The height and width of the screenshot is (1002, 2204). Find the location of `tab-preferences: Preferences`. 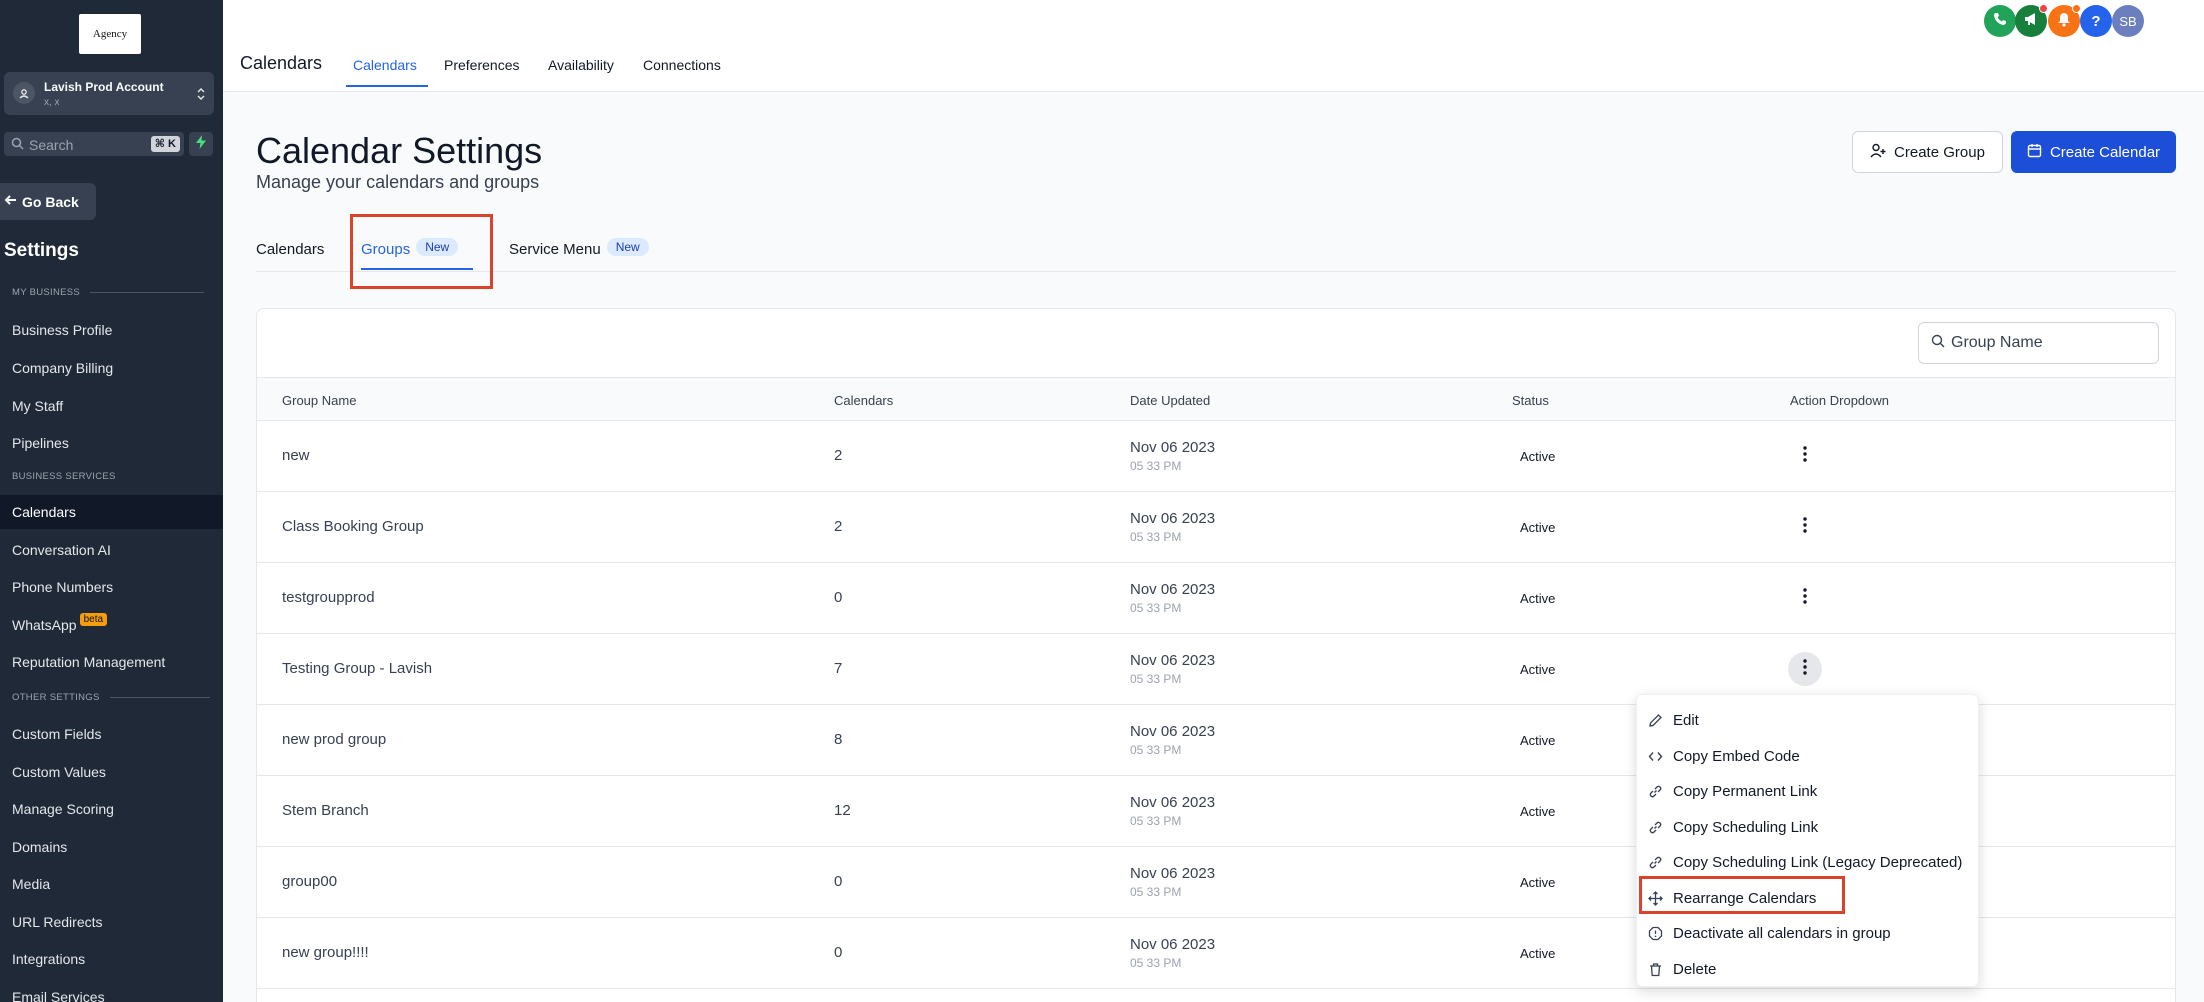

tab-preferences: Preferences is located at coordinates (481, 65).